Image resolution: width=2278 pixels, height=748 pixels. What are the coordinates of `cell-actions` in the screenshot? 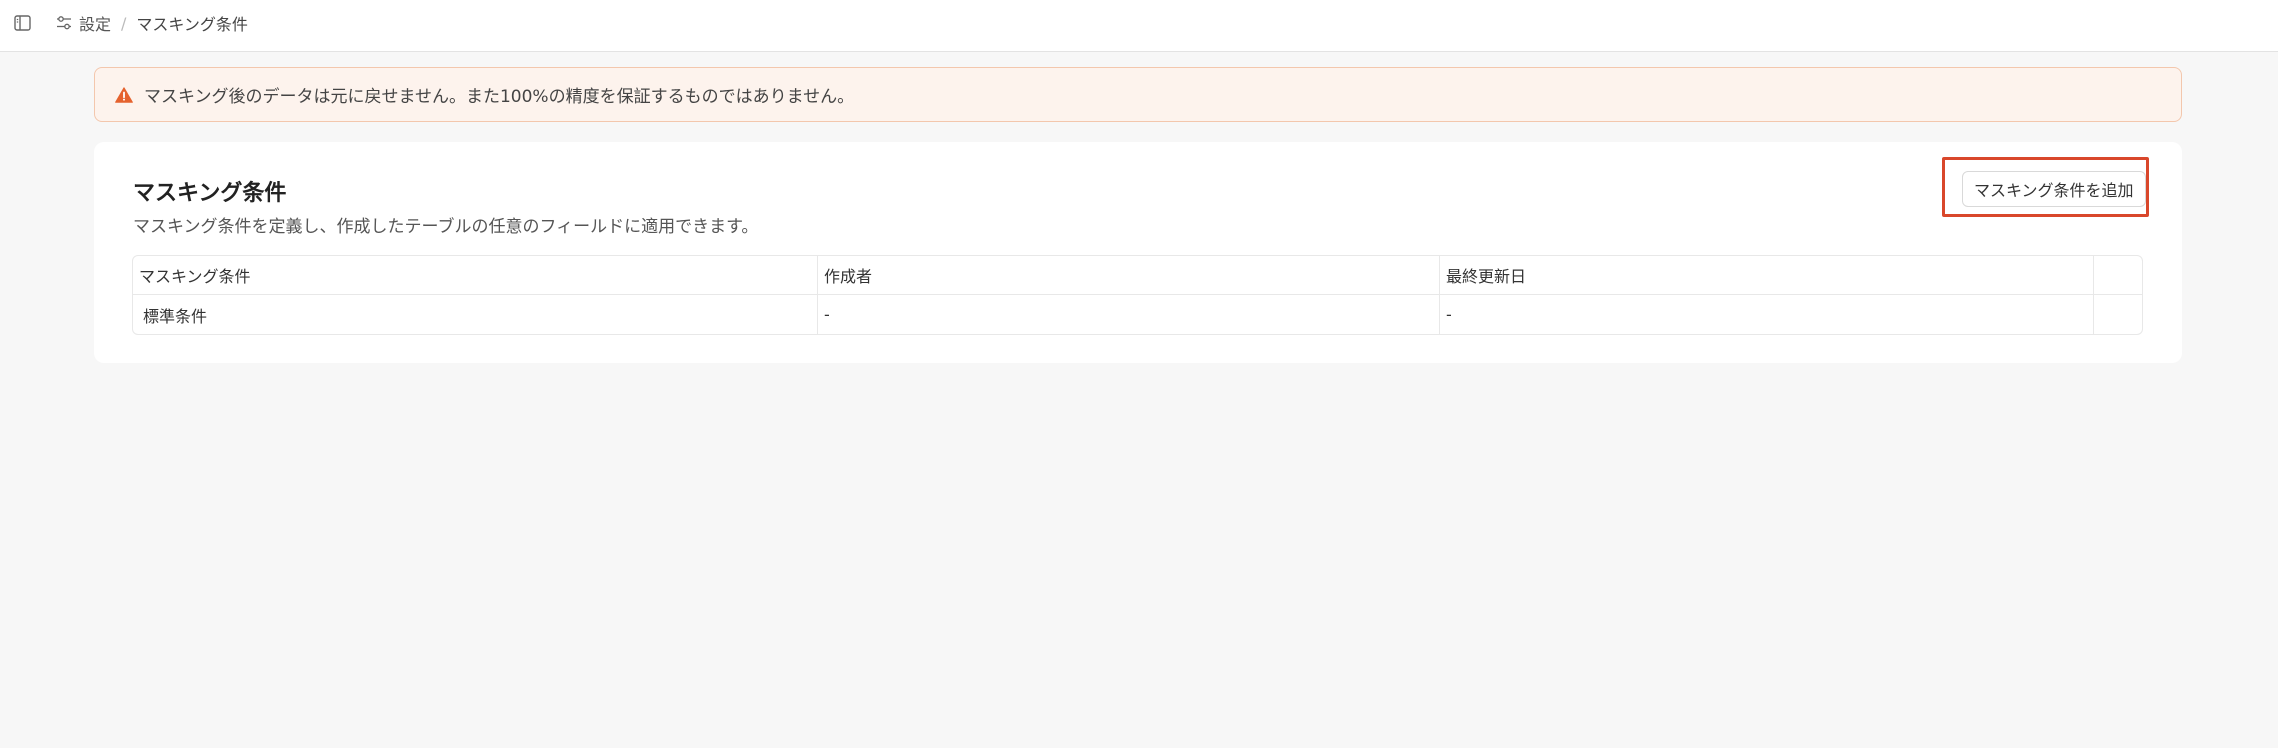 It's located at (2118, 314).